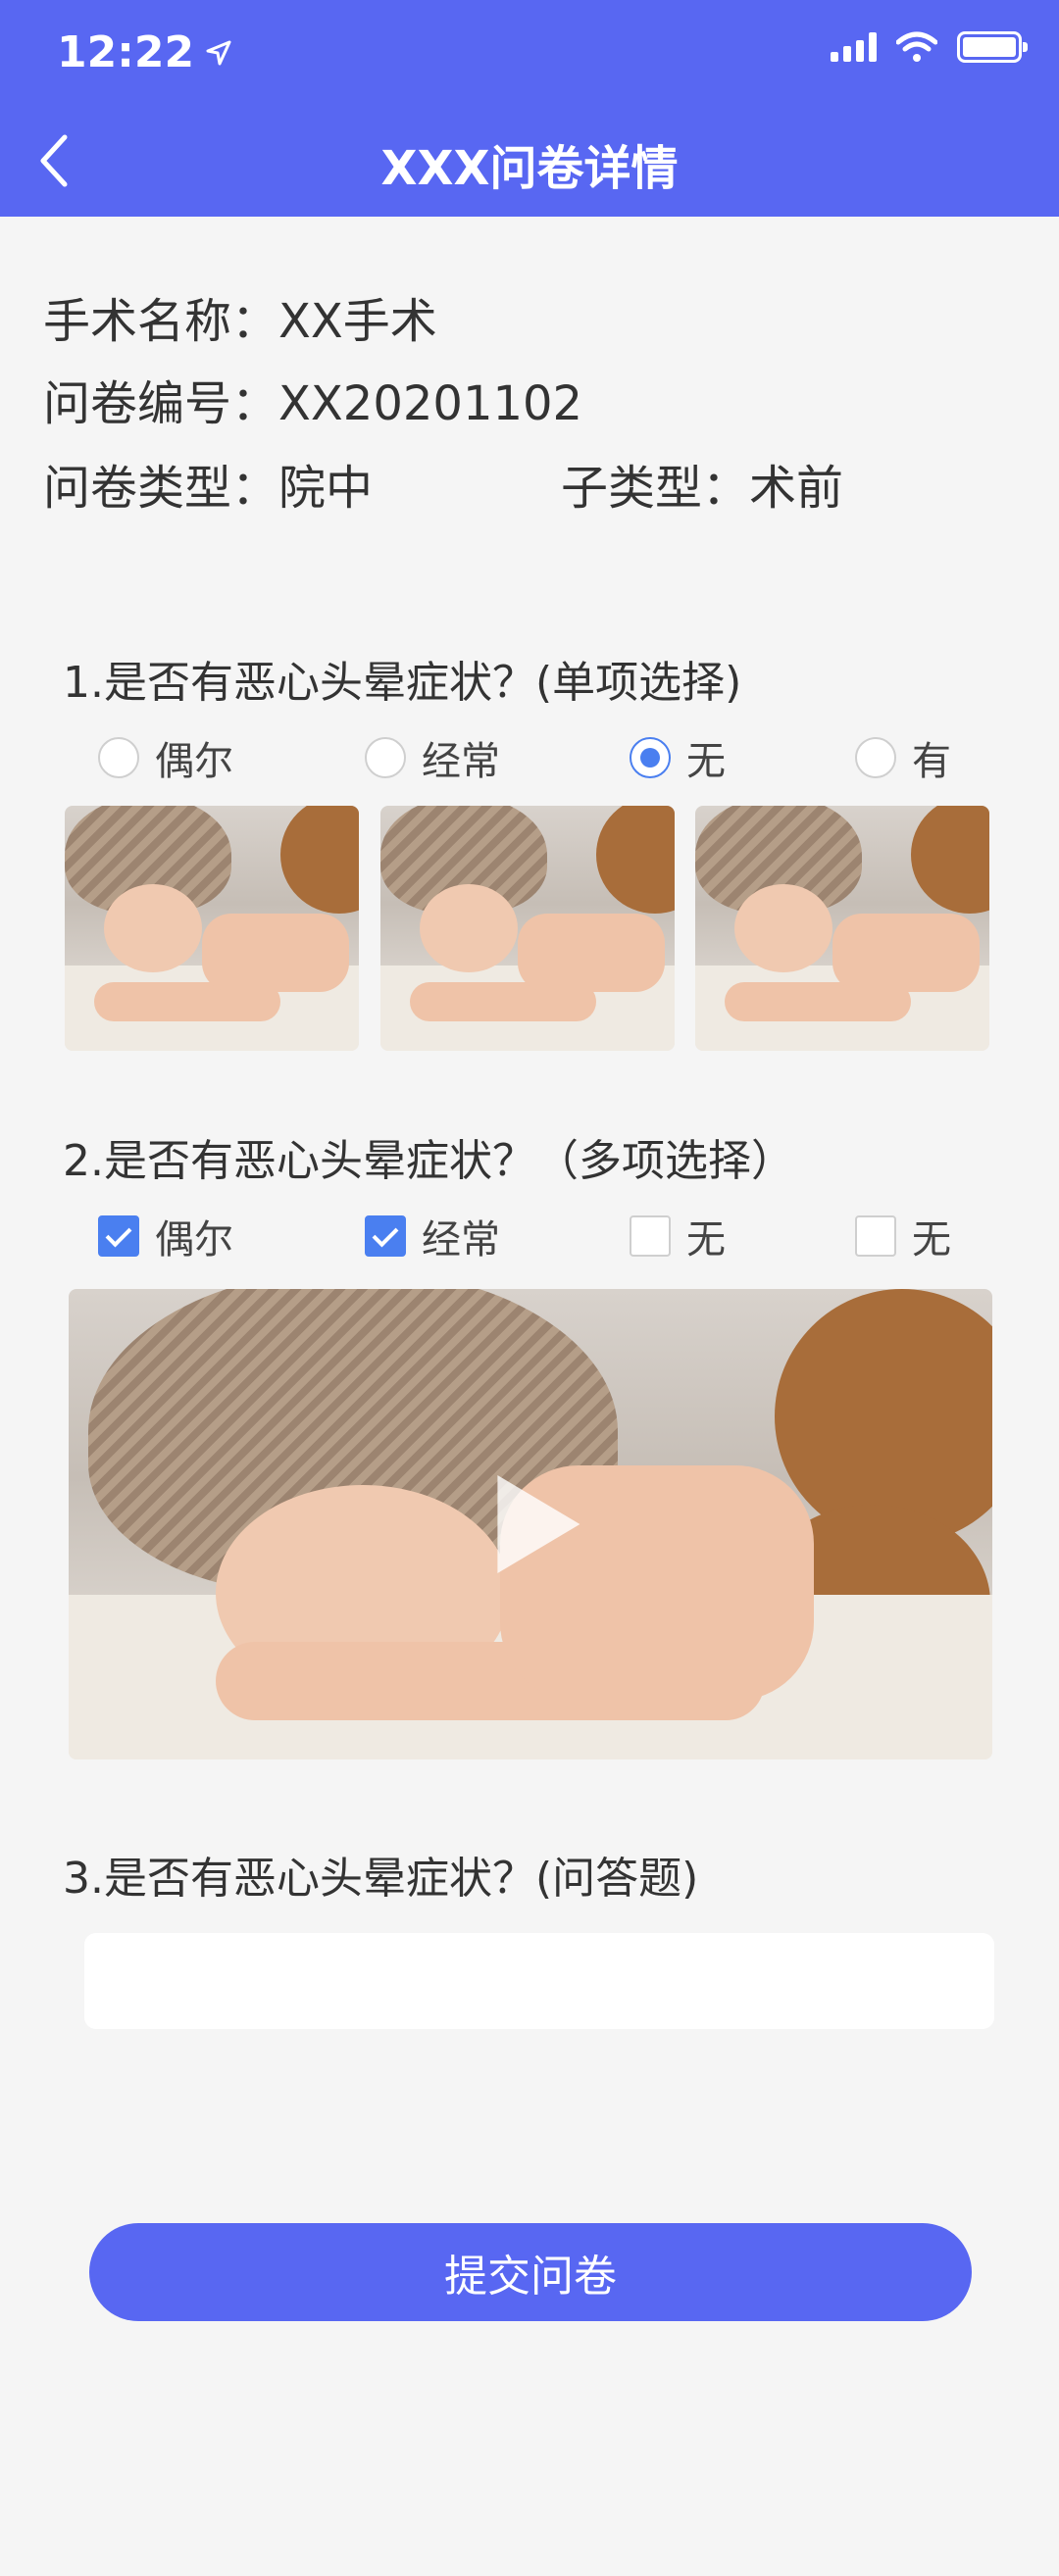 This screenshot has width=1059, height=2576. What do you see at coordinates (916, 46) in the screenshot?
I see `wifi-icon` at bounding box center [916, 46].